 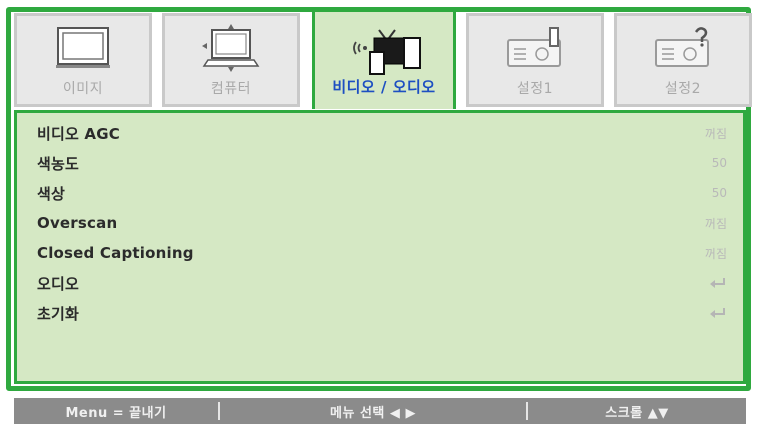 What do you see at coordinates (382, 193) in the screenshot?
I see `menu-item-hue: 색상 50` at bounding box center [382, 193].